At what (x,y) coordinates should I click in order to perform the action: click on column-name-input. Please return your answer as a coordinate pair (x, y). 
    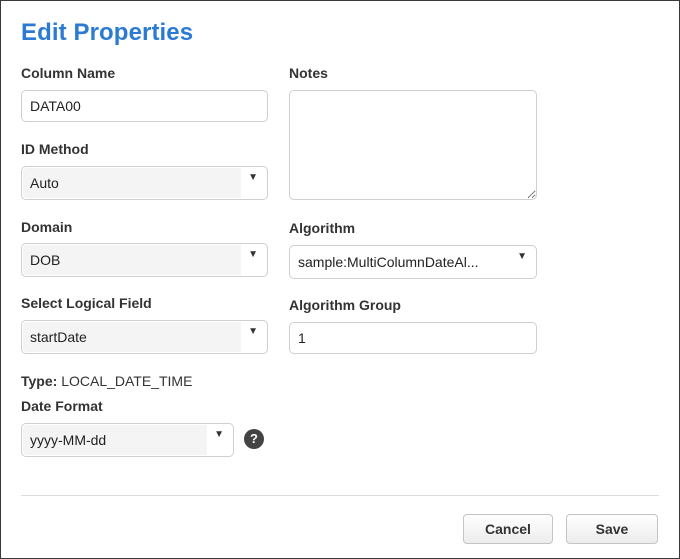
    Looking at the image, I should click on (144, 106).